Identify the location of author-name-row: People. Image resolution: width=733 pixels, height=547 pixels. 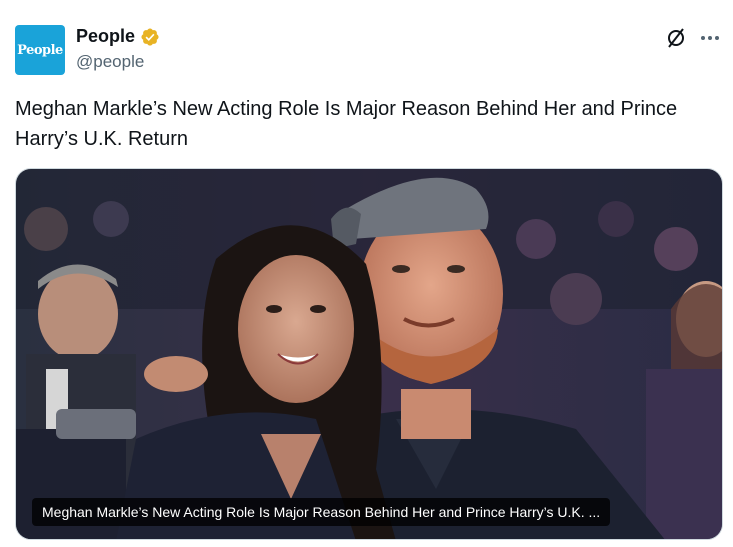
(118, 36).